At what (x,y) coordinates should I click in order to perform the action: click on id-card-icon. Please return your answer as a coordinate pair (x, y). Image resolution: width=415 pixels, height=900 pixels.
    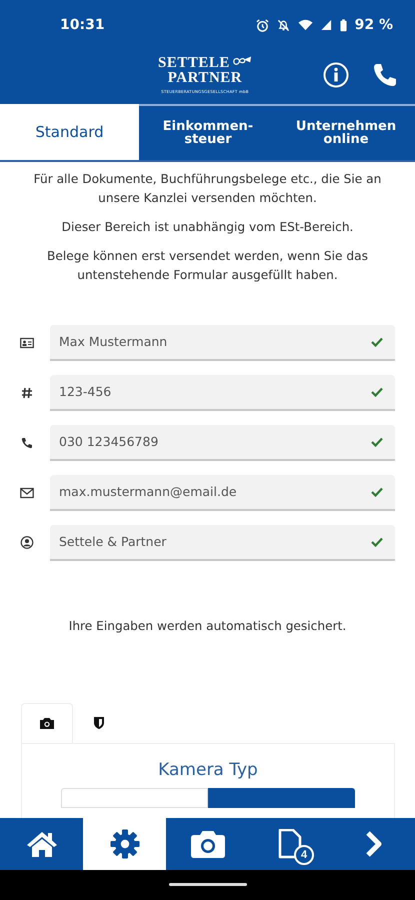
    Looking at the image, I should click on (27, 342).